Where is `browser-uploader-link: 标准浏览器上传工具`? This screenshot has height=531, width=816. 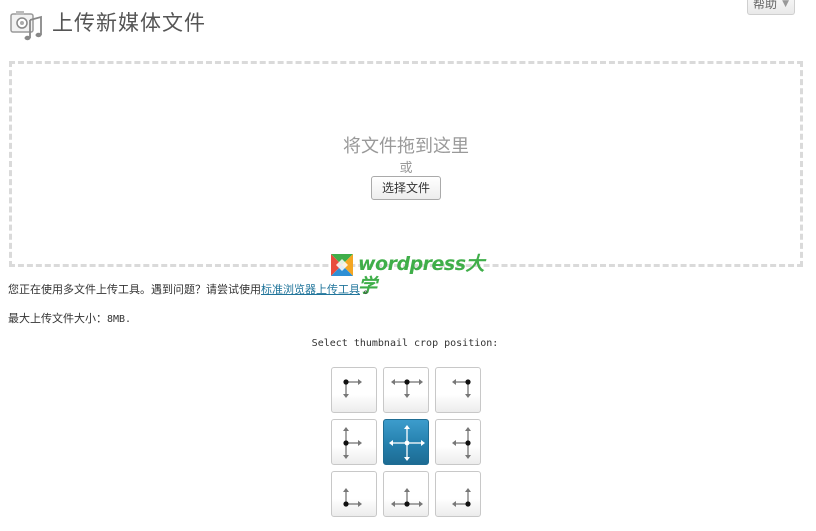
browser-uploader-link: 标准浏览器上传工具 is located at coordinates (310, 289).